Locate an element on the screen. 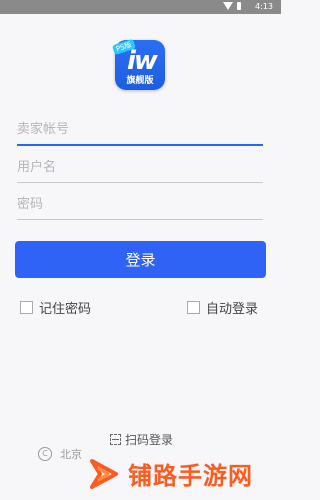 Image resolution: width=320 pixels, height=500 pixels. status-time: 4:13 is located at coordinates (264, 6).